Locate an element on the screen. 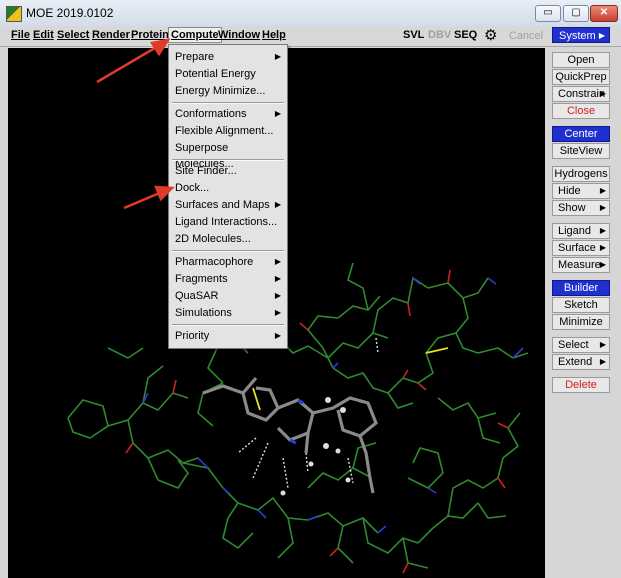  surface-button: Surface ▶ is located at coordinates (581, 248).